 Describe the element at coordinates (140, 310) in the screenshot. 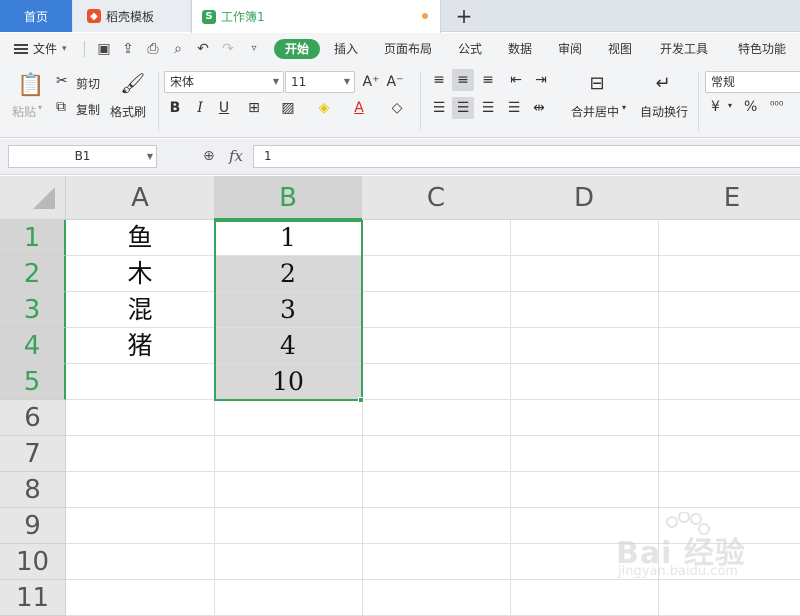

I see `cell-a3: 混` at that location.